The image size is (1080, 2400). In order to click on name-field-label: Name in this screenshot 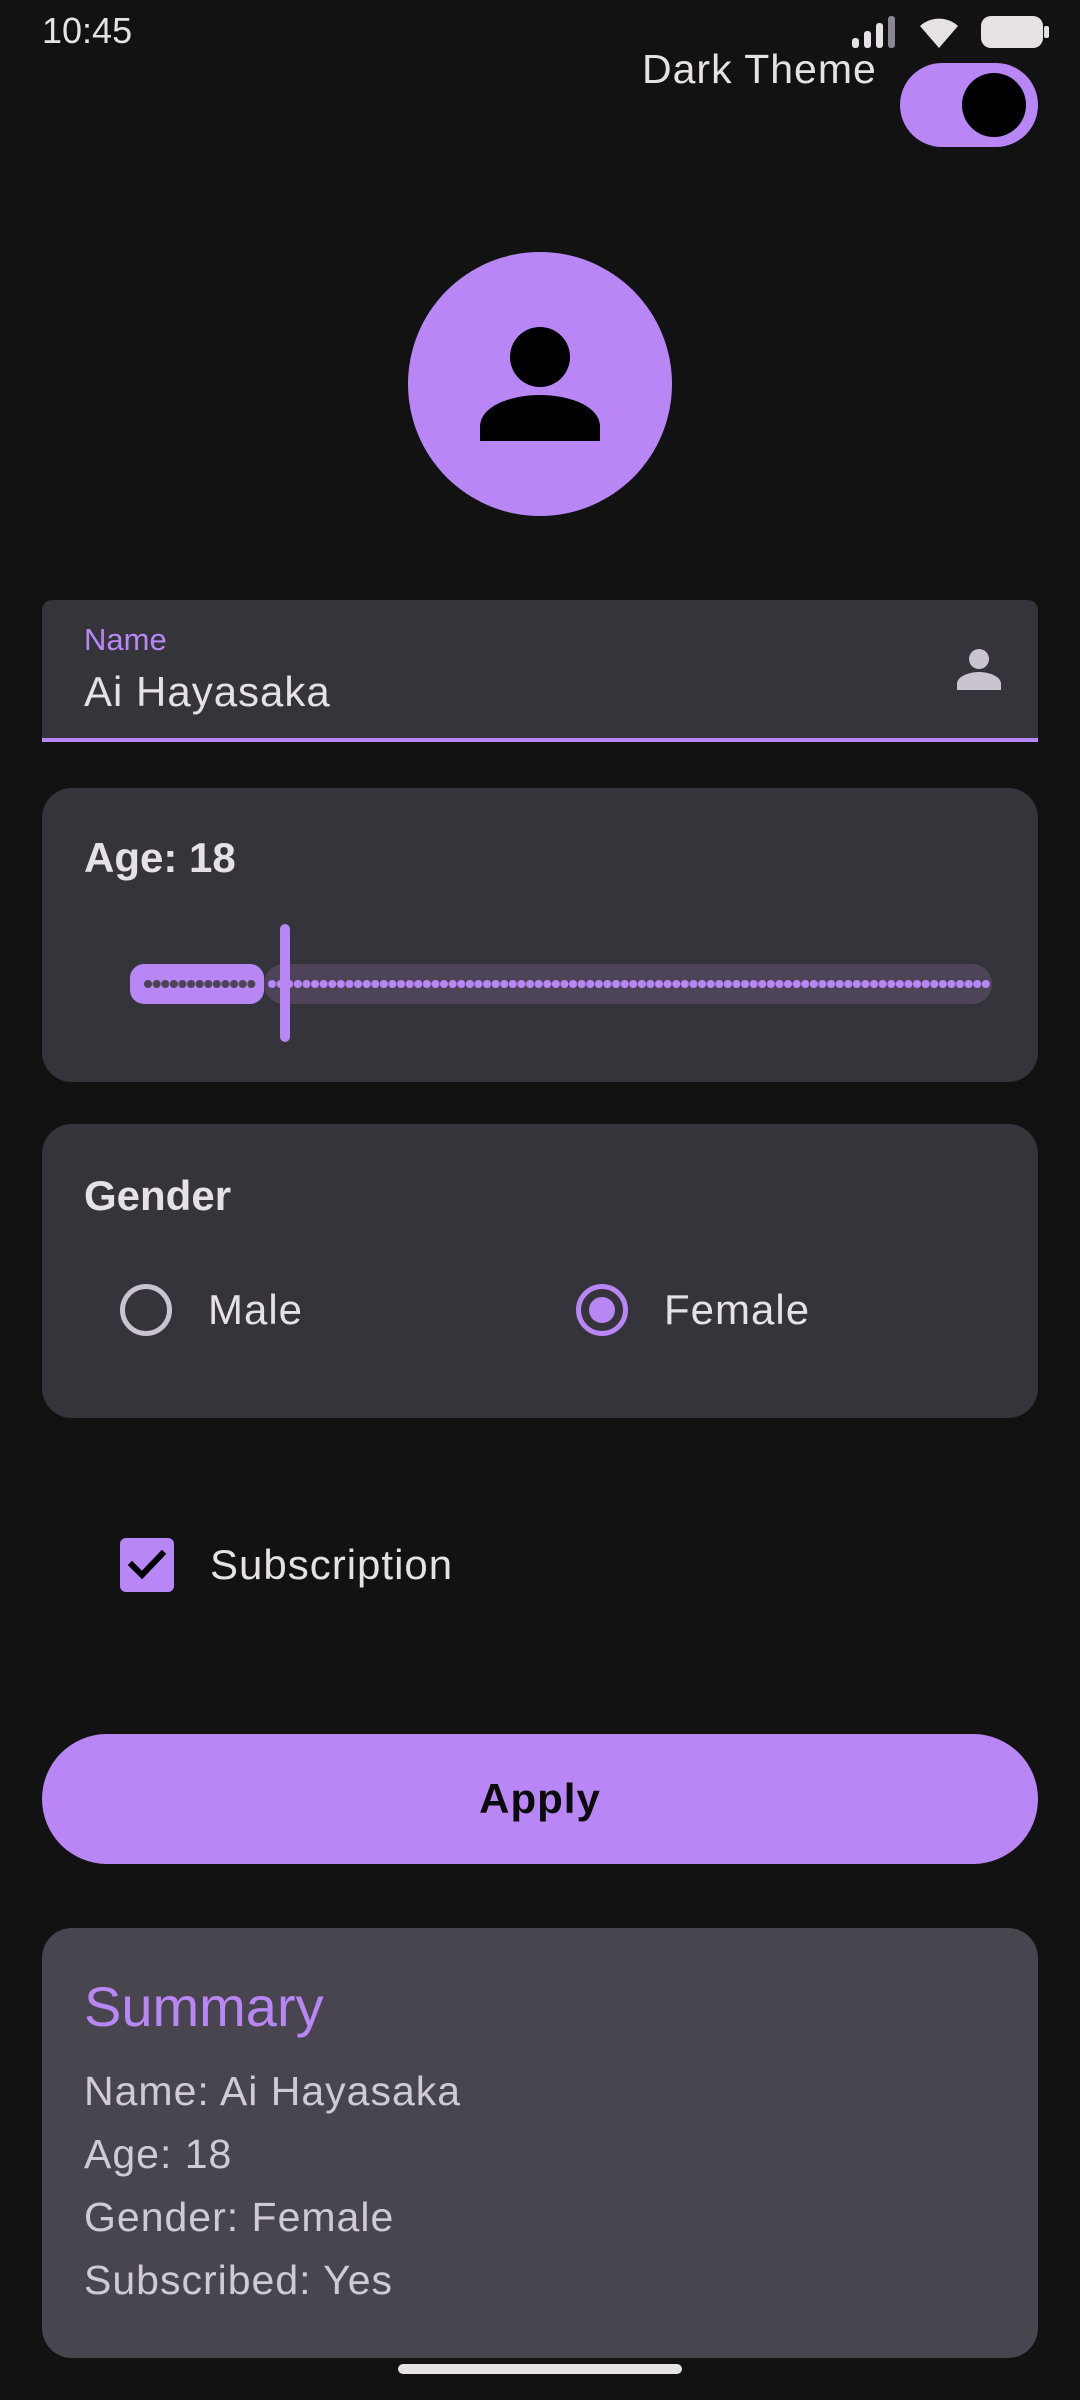, I will do `click(125, 639)`.